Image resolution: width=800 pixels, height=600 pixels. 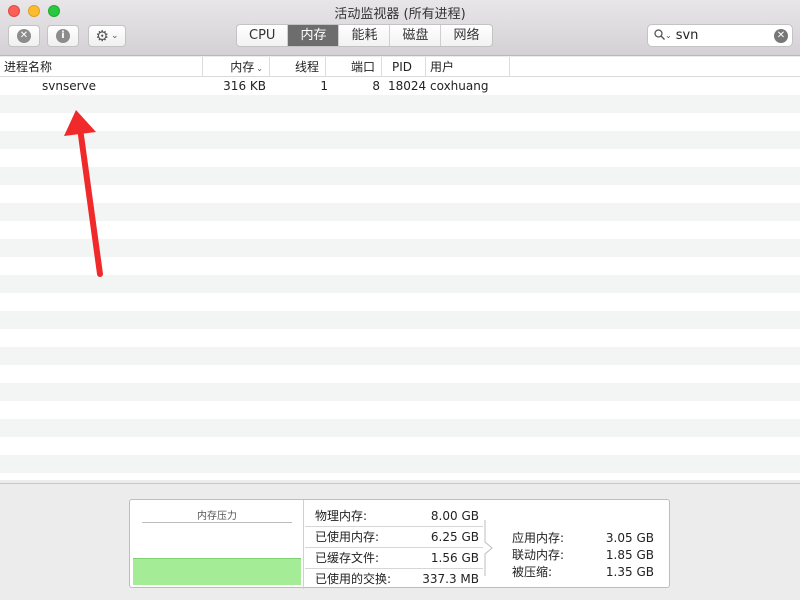 I want to click on cell-threads: 1, so click(x=324, y=86).